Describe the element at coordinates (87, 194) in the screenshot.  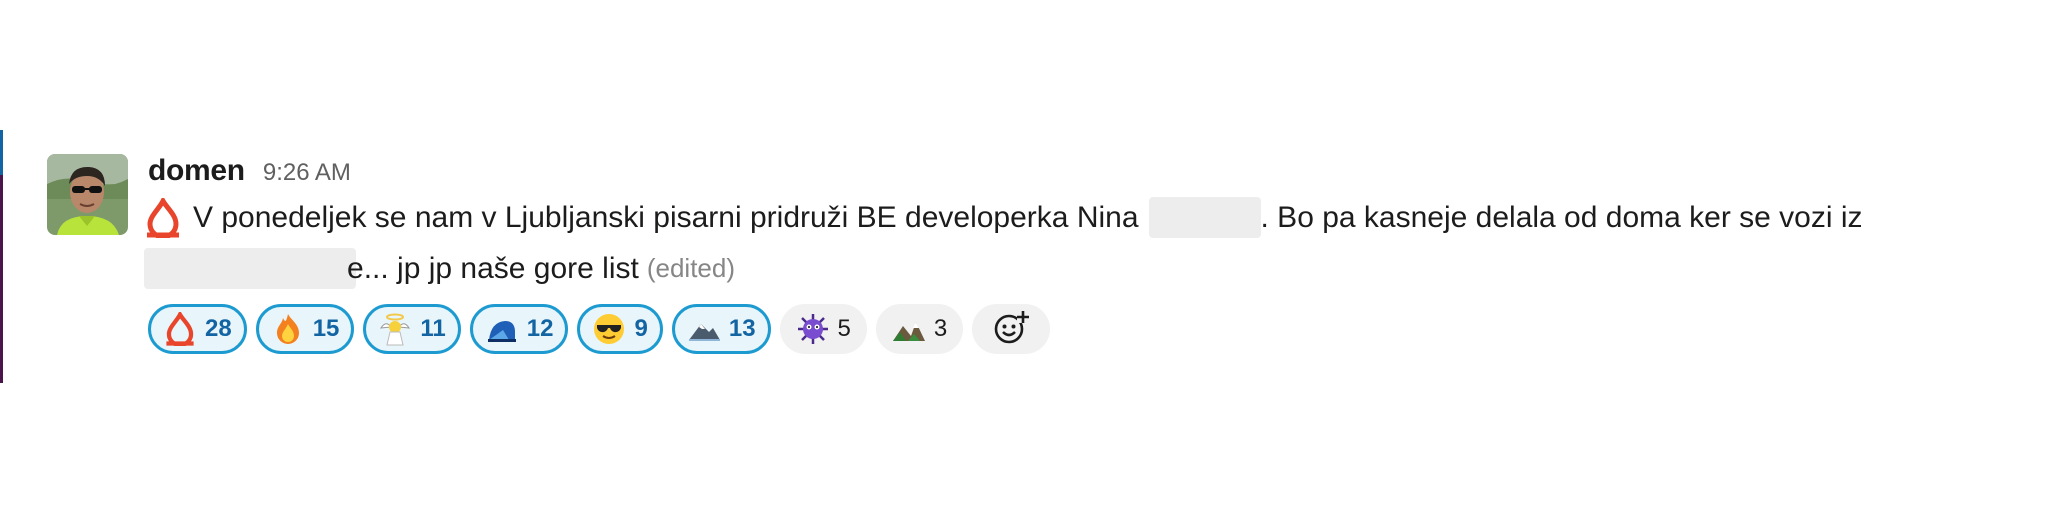
I see `avatar` at that location.